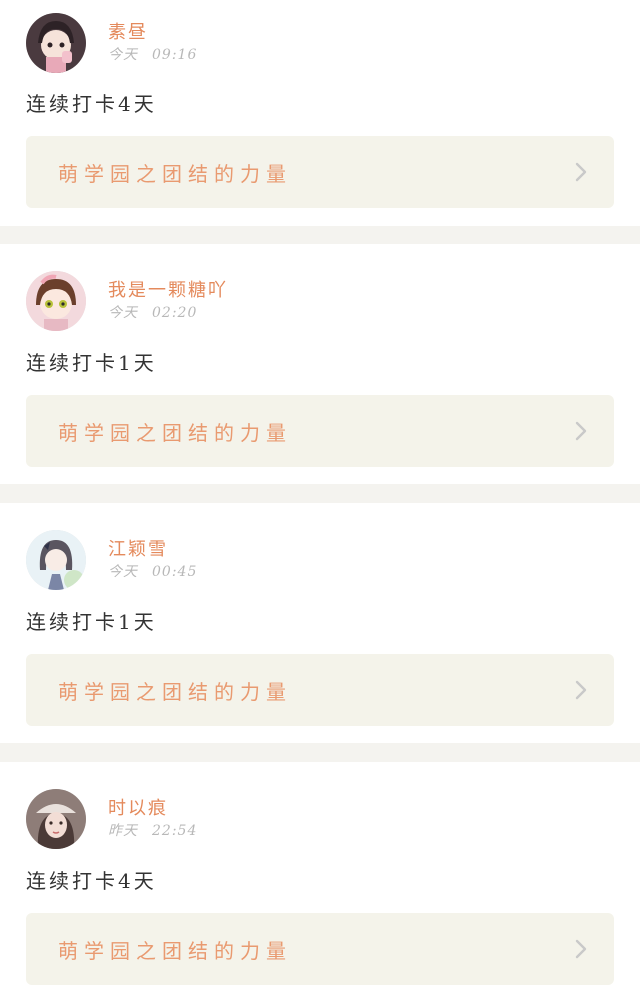  Describe the element at coordinates (175, 831) in the screenshot. I see `post-clock: 22:54` at that location.